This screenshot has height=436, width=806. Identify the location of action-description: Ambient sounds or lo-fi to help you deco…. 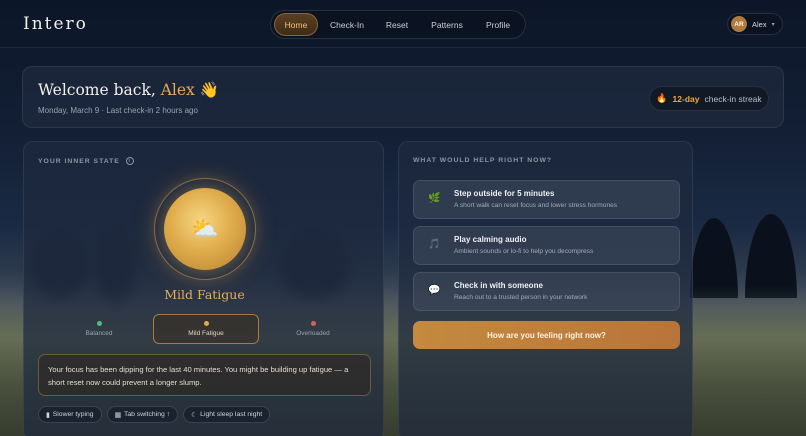
(524, 251).